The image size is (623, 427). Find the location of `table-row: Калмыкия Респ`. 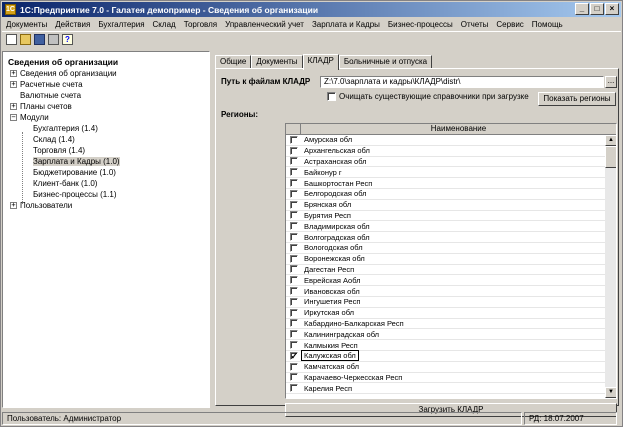

table-row: Калмыкия Респ is located at coordinates (451, 345).